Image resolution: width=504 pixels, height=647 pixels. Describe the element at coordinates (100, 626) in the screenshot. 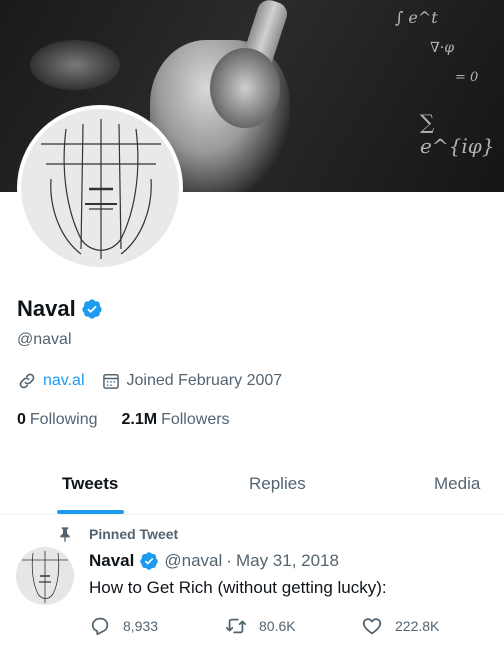

I see `reply-icon` at that location.